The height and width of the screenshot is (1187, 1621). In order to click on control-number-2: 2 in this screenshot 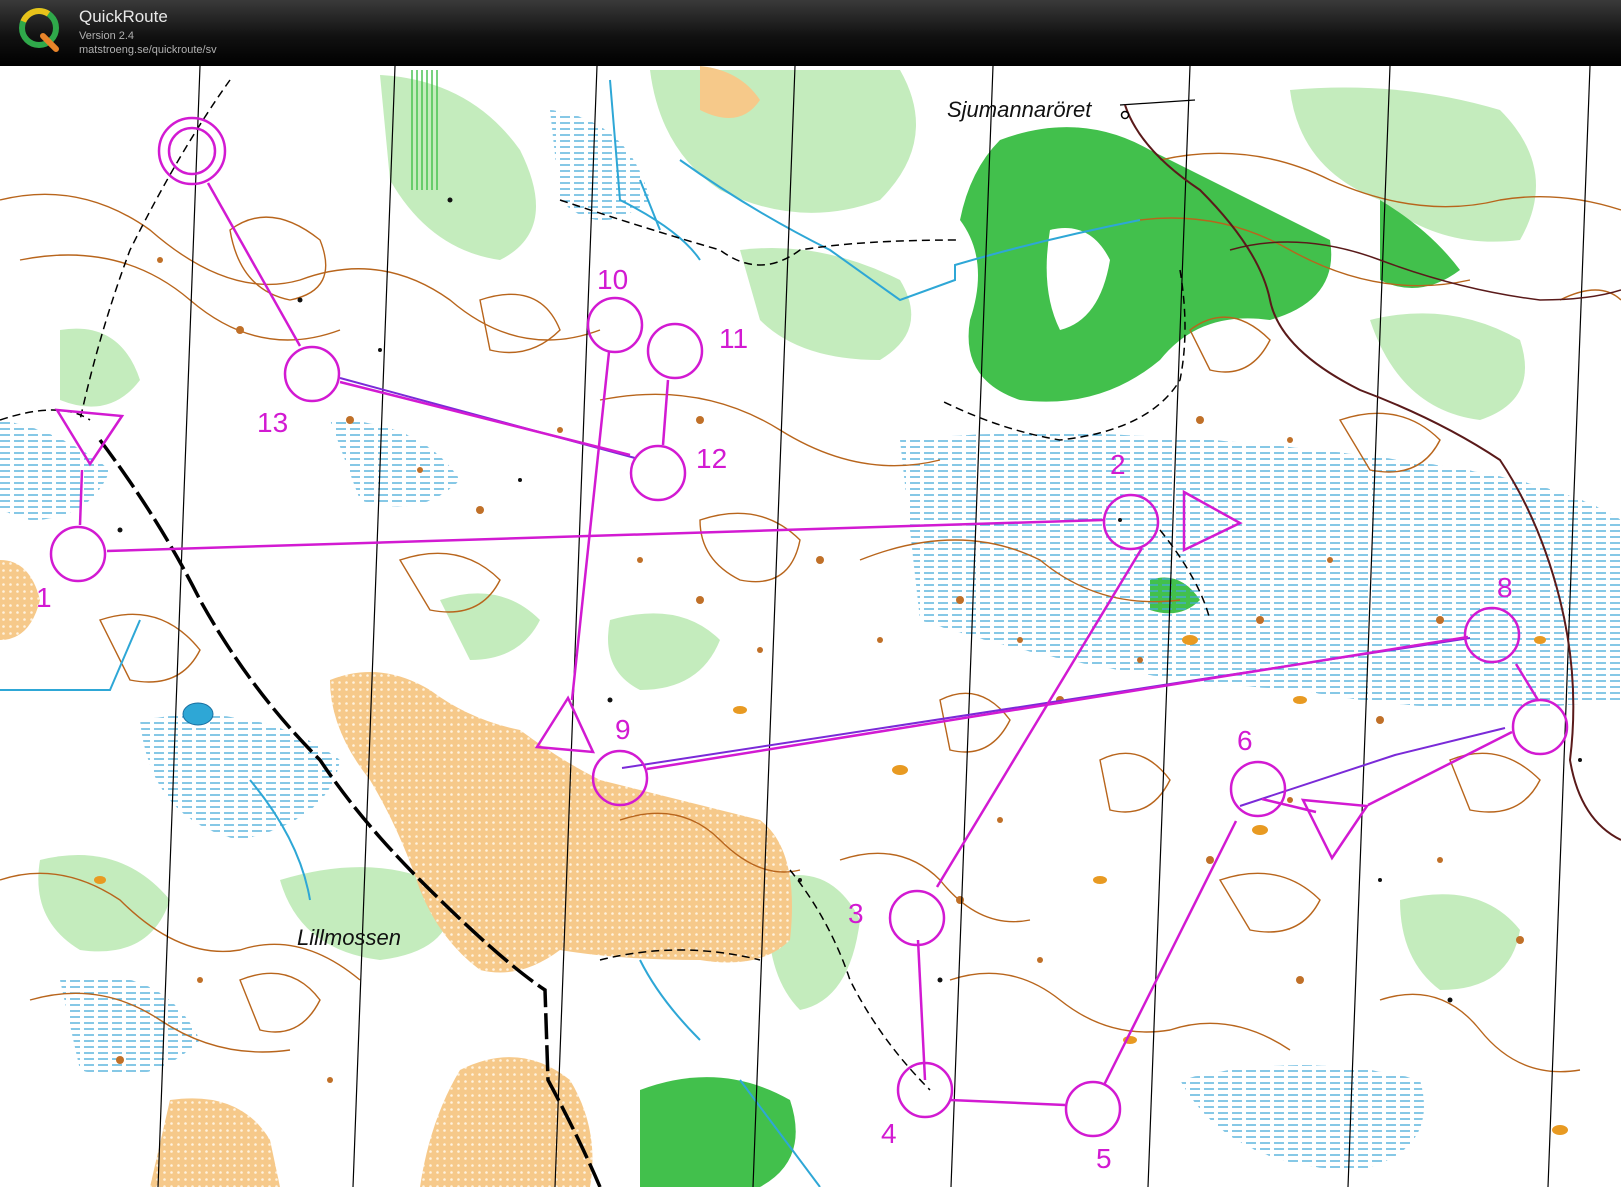, I will do `click(1118, 464)`.